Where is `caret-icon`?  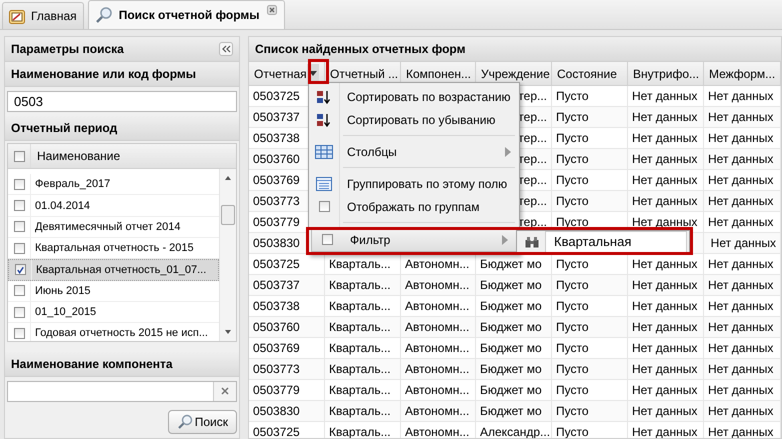 caret-icon is located at coordinates (312, 73).